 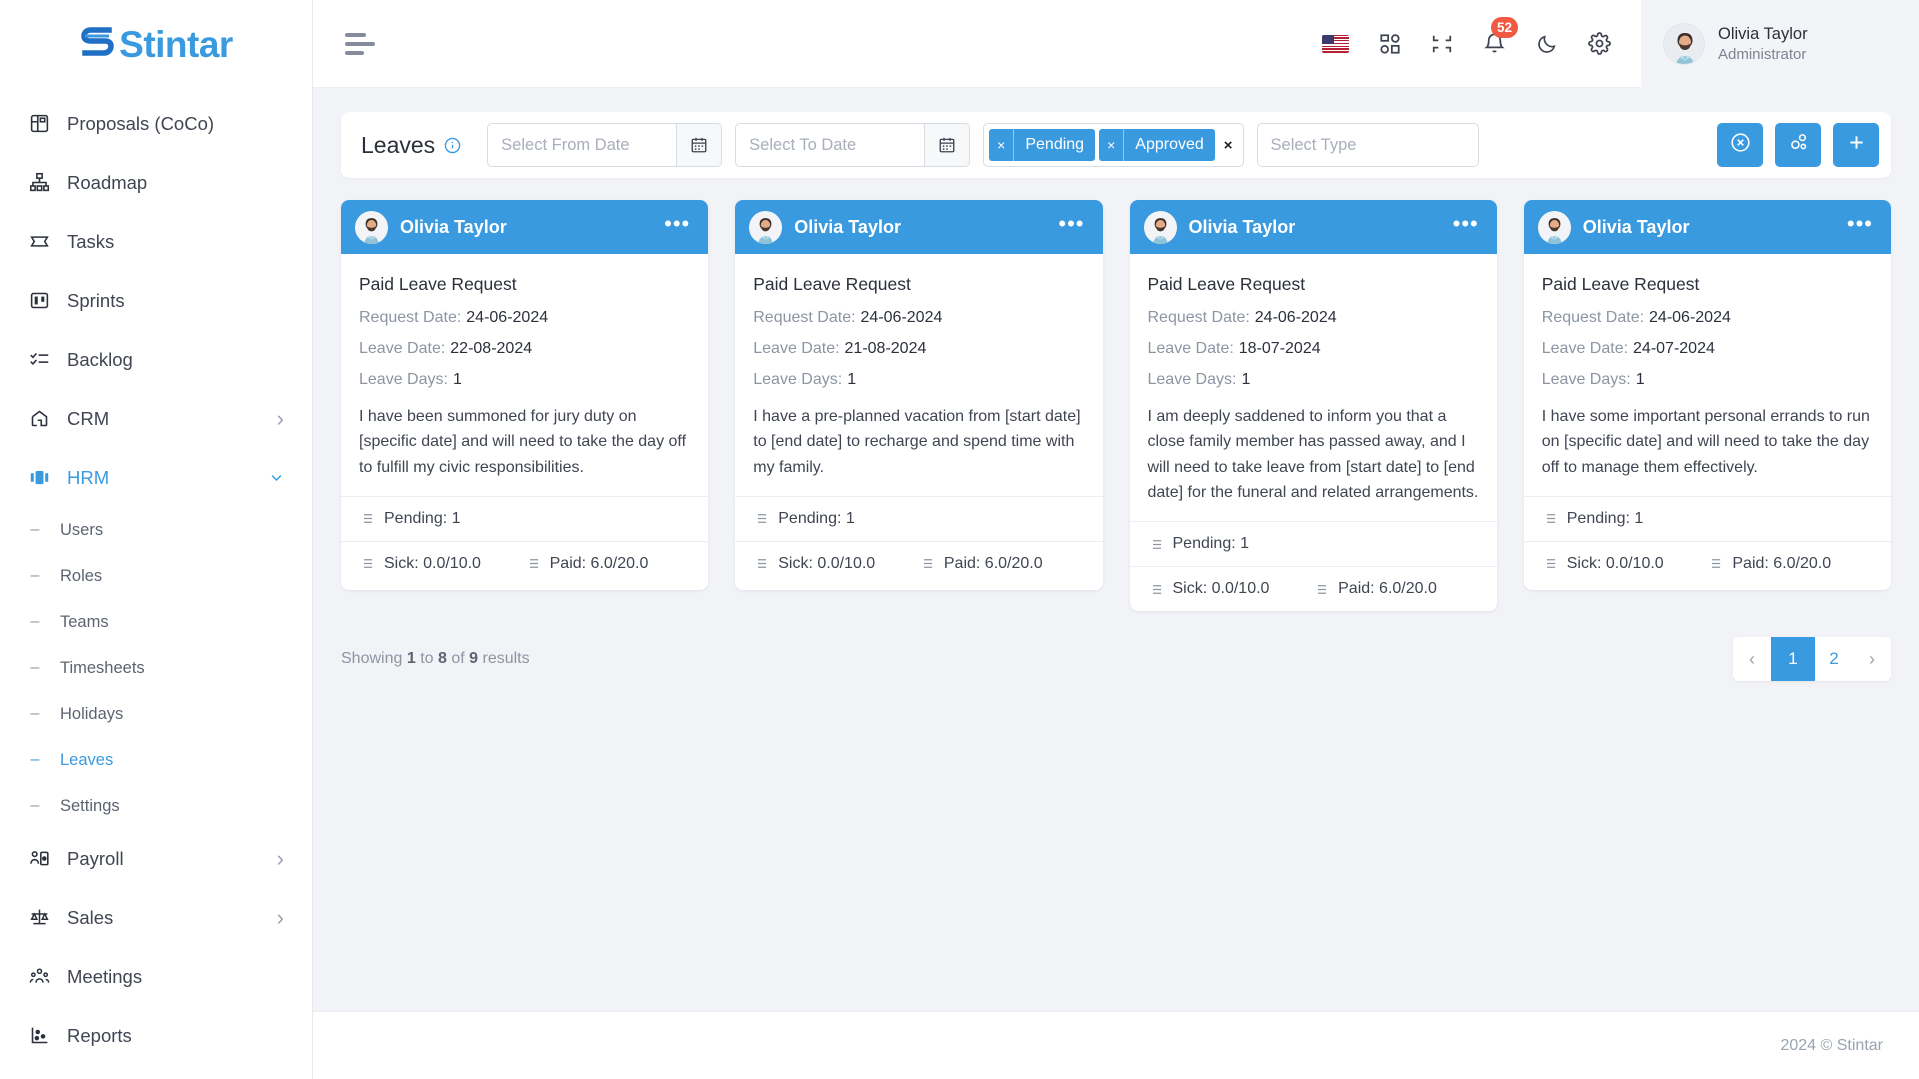 I want to click on leave-card-user: Olivia Taylor, so click(x=453, y=226).